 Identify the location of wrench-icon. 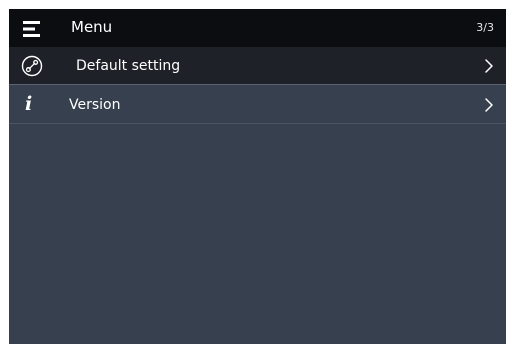
(32, 66).